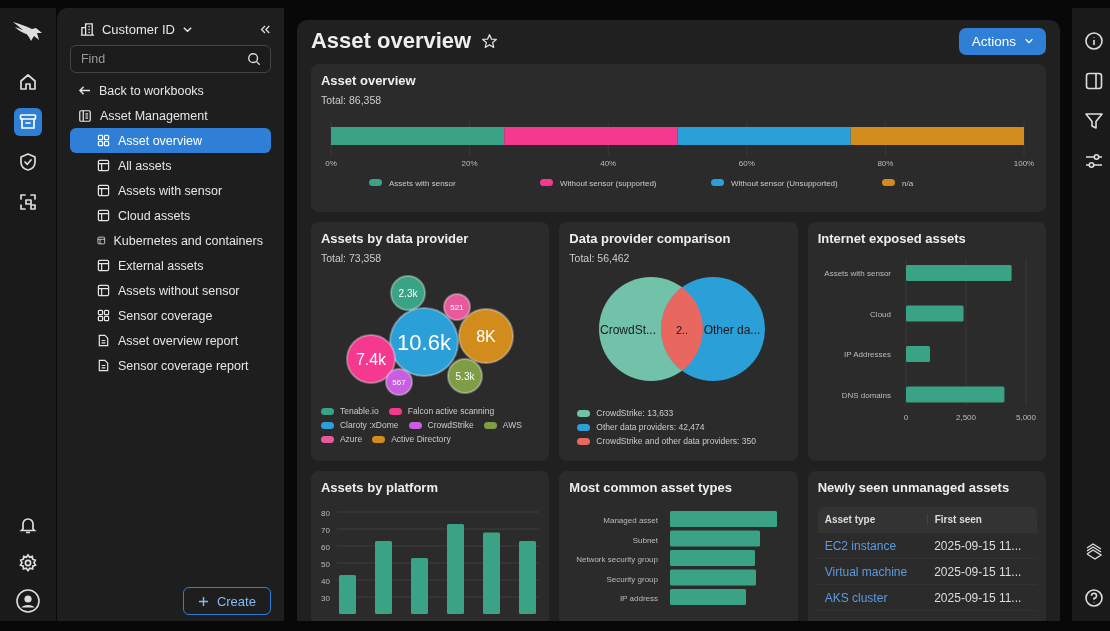  I want to click on axis-tick-label: 70, so click(325, 530).